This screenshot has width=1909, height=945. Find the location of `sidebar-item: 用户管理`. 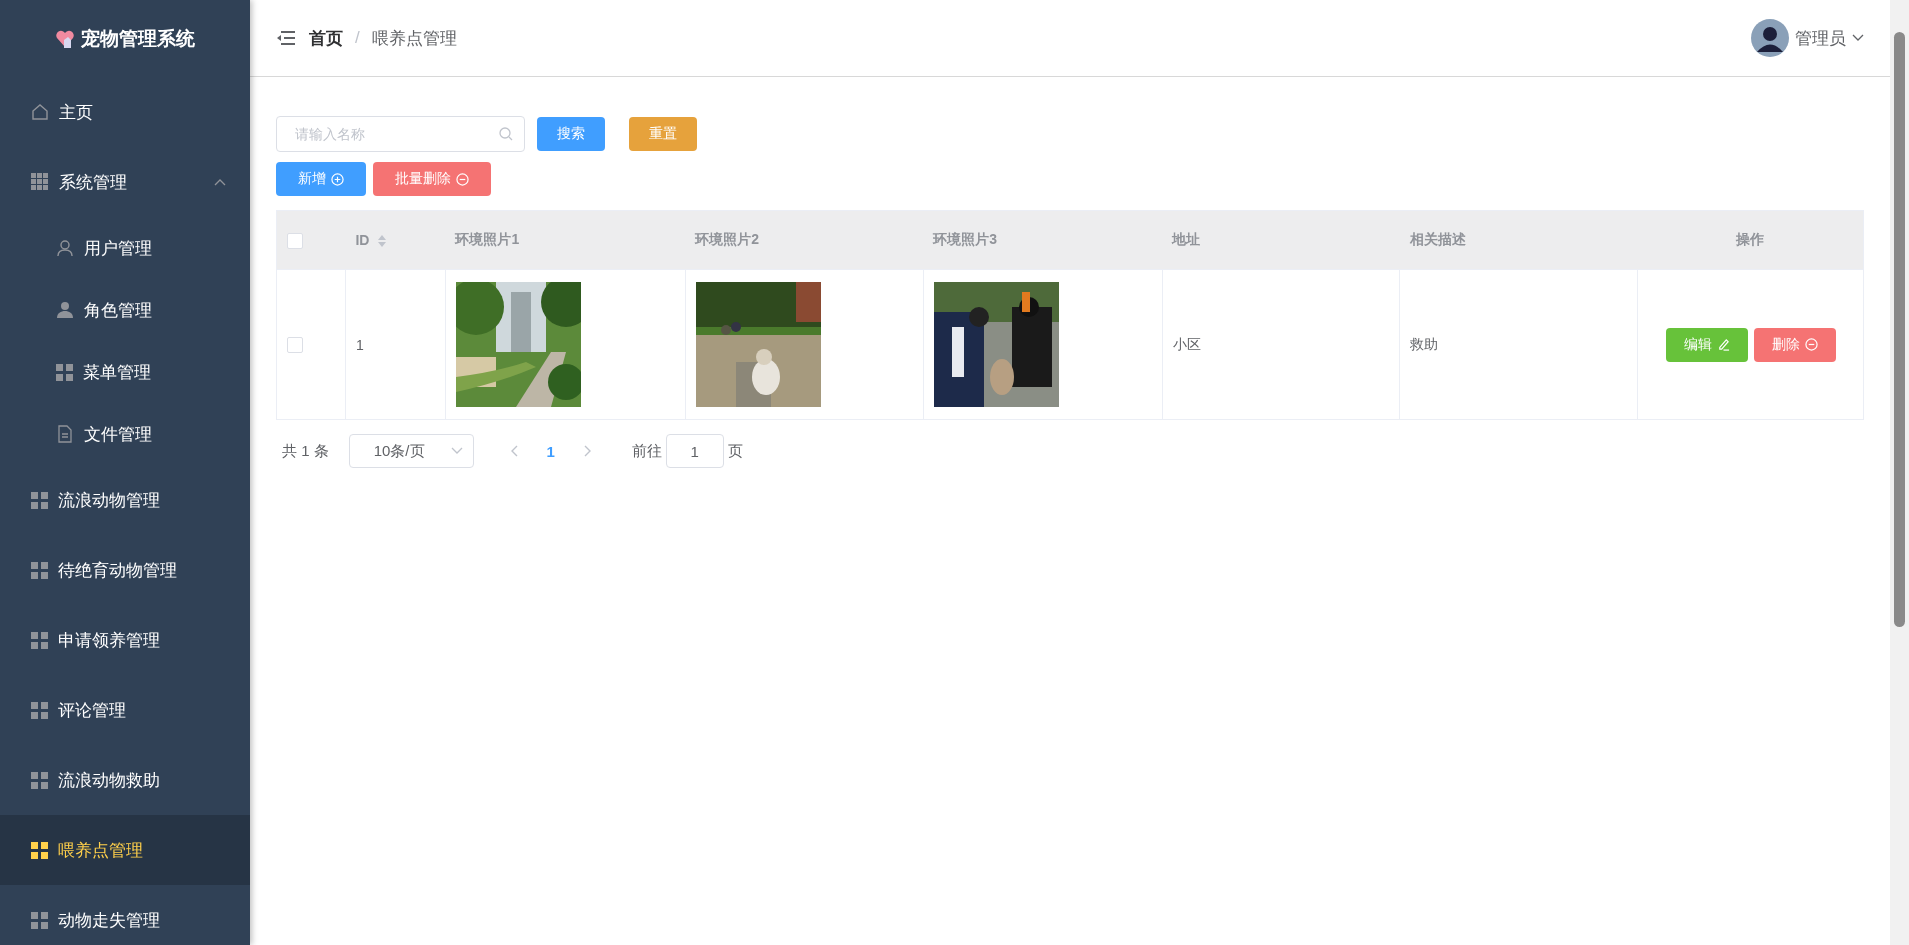

sidebar-item: 用户管理 is located at coordinates (125, 248).